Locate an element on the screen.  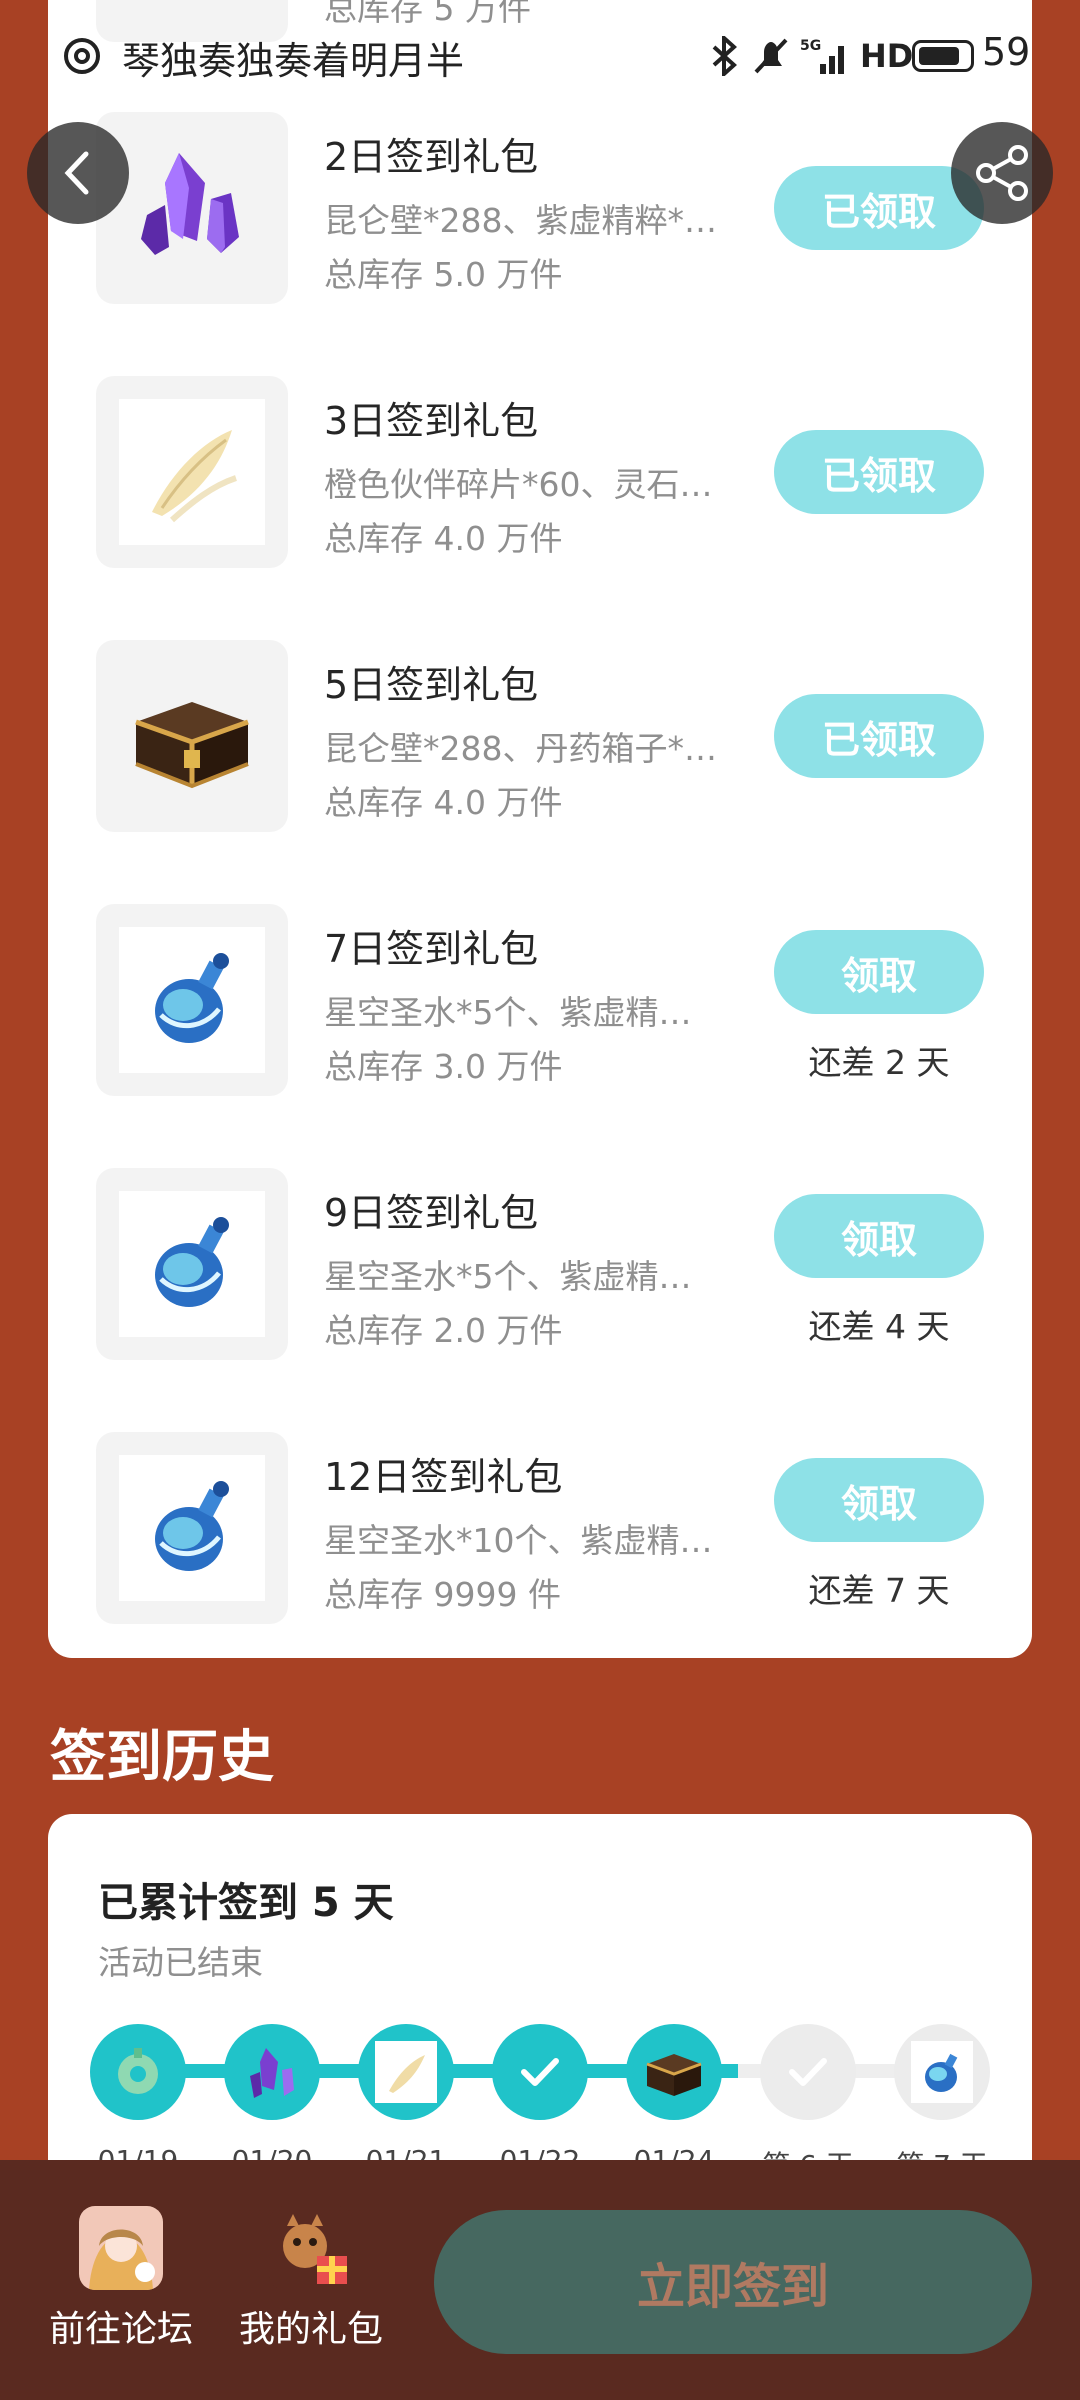
gift-row: 3日签到礼包 橙色伙伴碎片*60、灵石… 总库存 4.0 万件 已领取 is located at coordinates (540, 476).